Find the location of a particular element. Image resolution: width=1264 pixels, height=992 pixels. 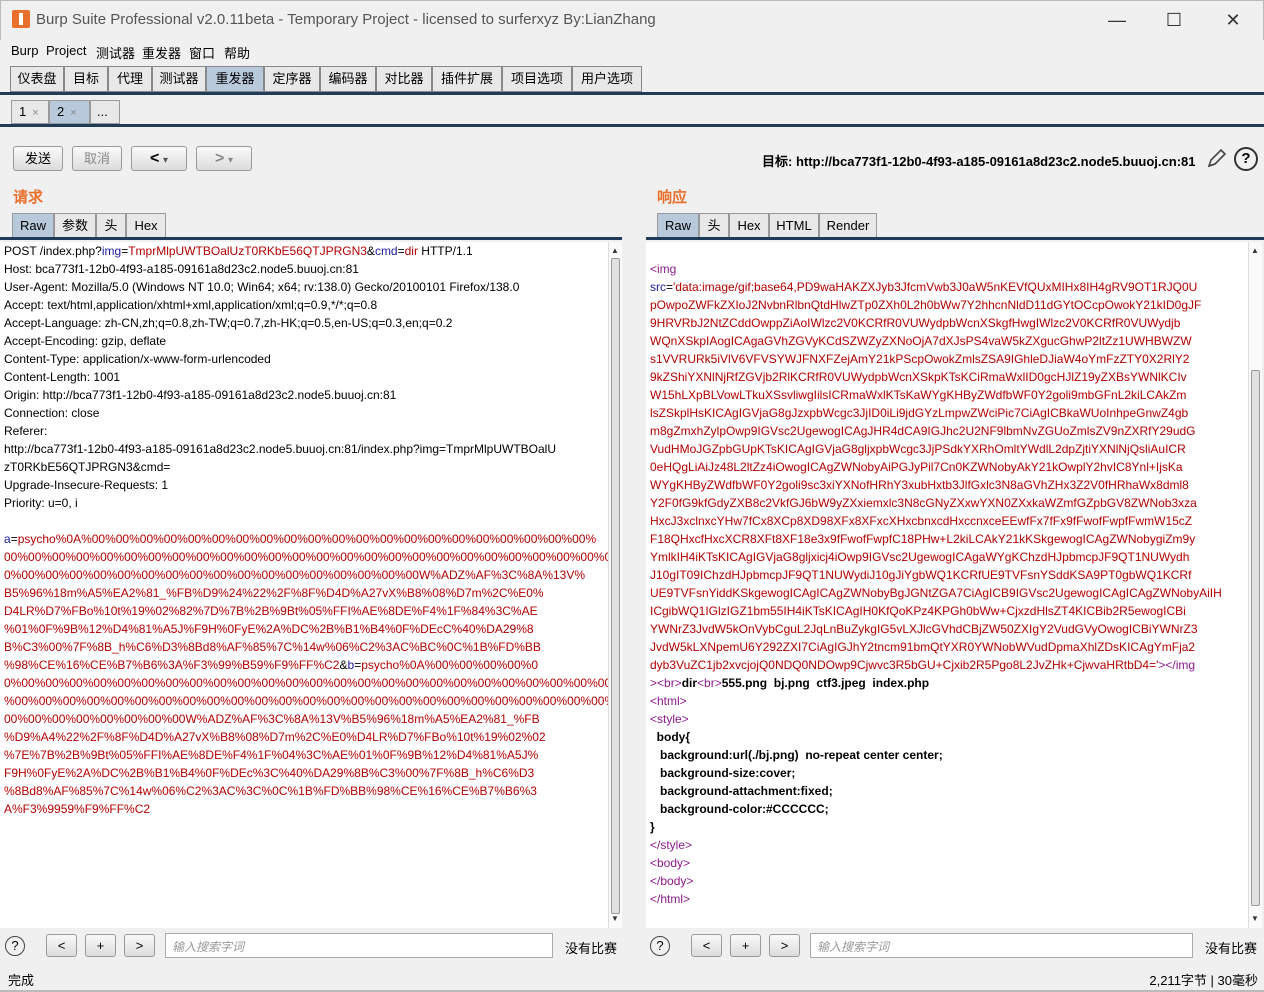

back-button: < ▾ is located at coordinates (159, 158).